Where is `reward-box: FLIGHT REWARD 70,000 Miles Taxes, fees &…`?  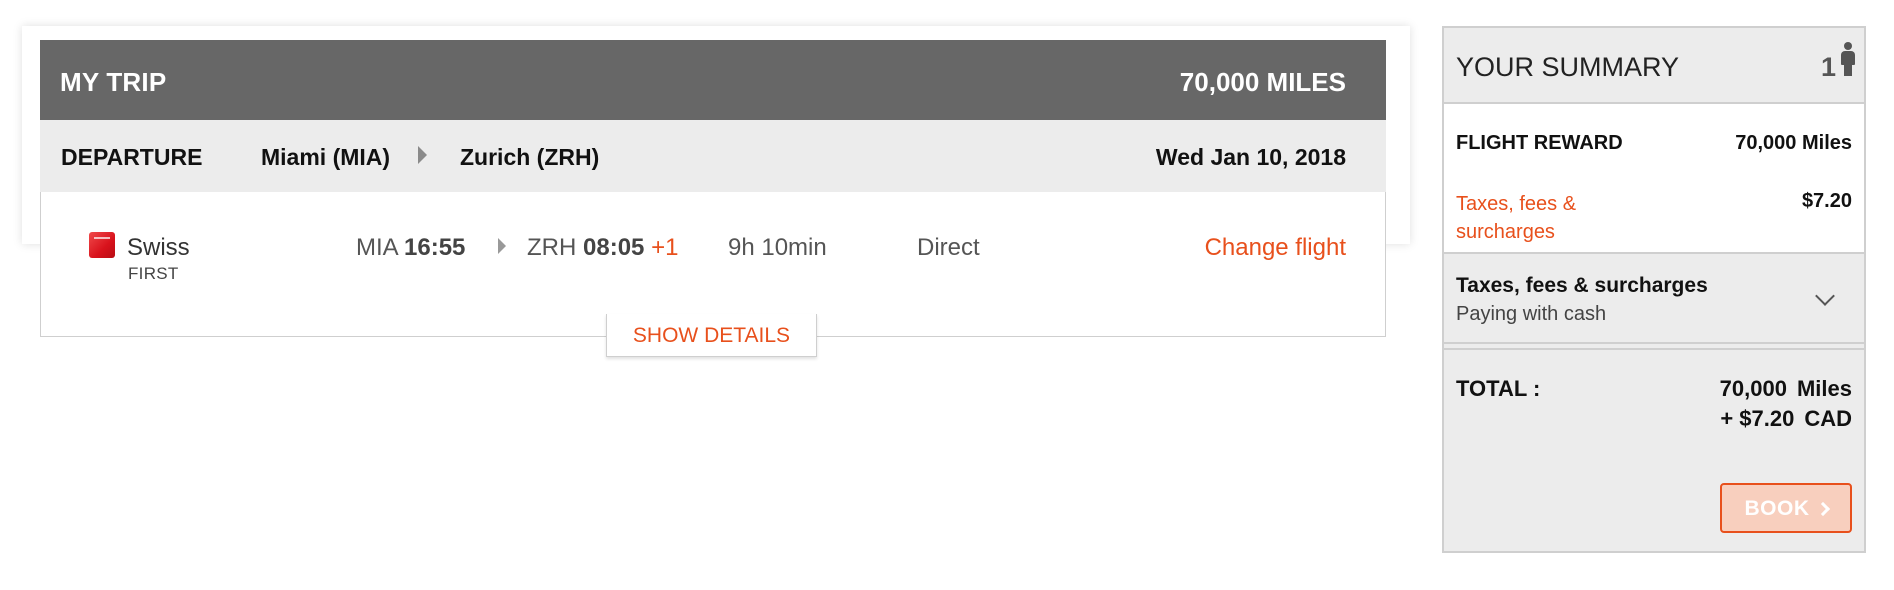
reward-box: FLIGHT REWARD 70,000 Miles Taxes, fees &… is located at coordinates (1654, 179).